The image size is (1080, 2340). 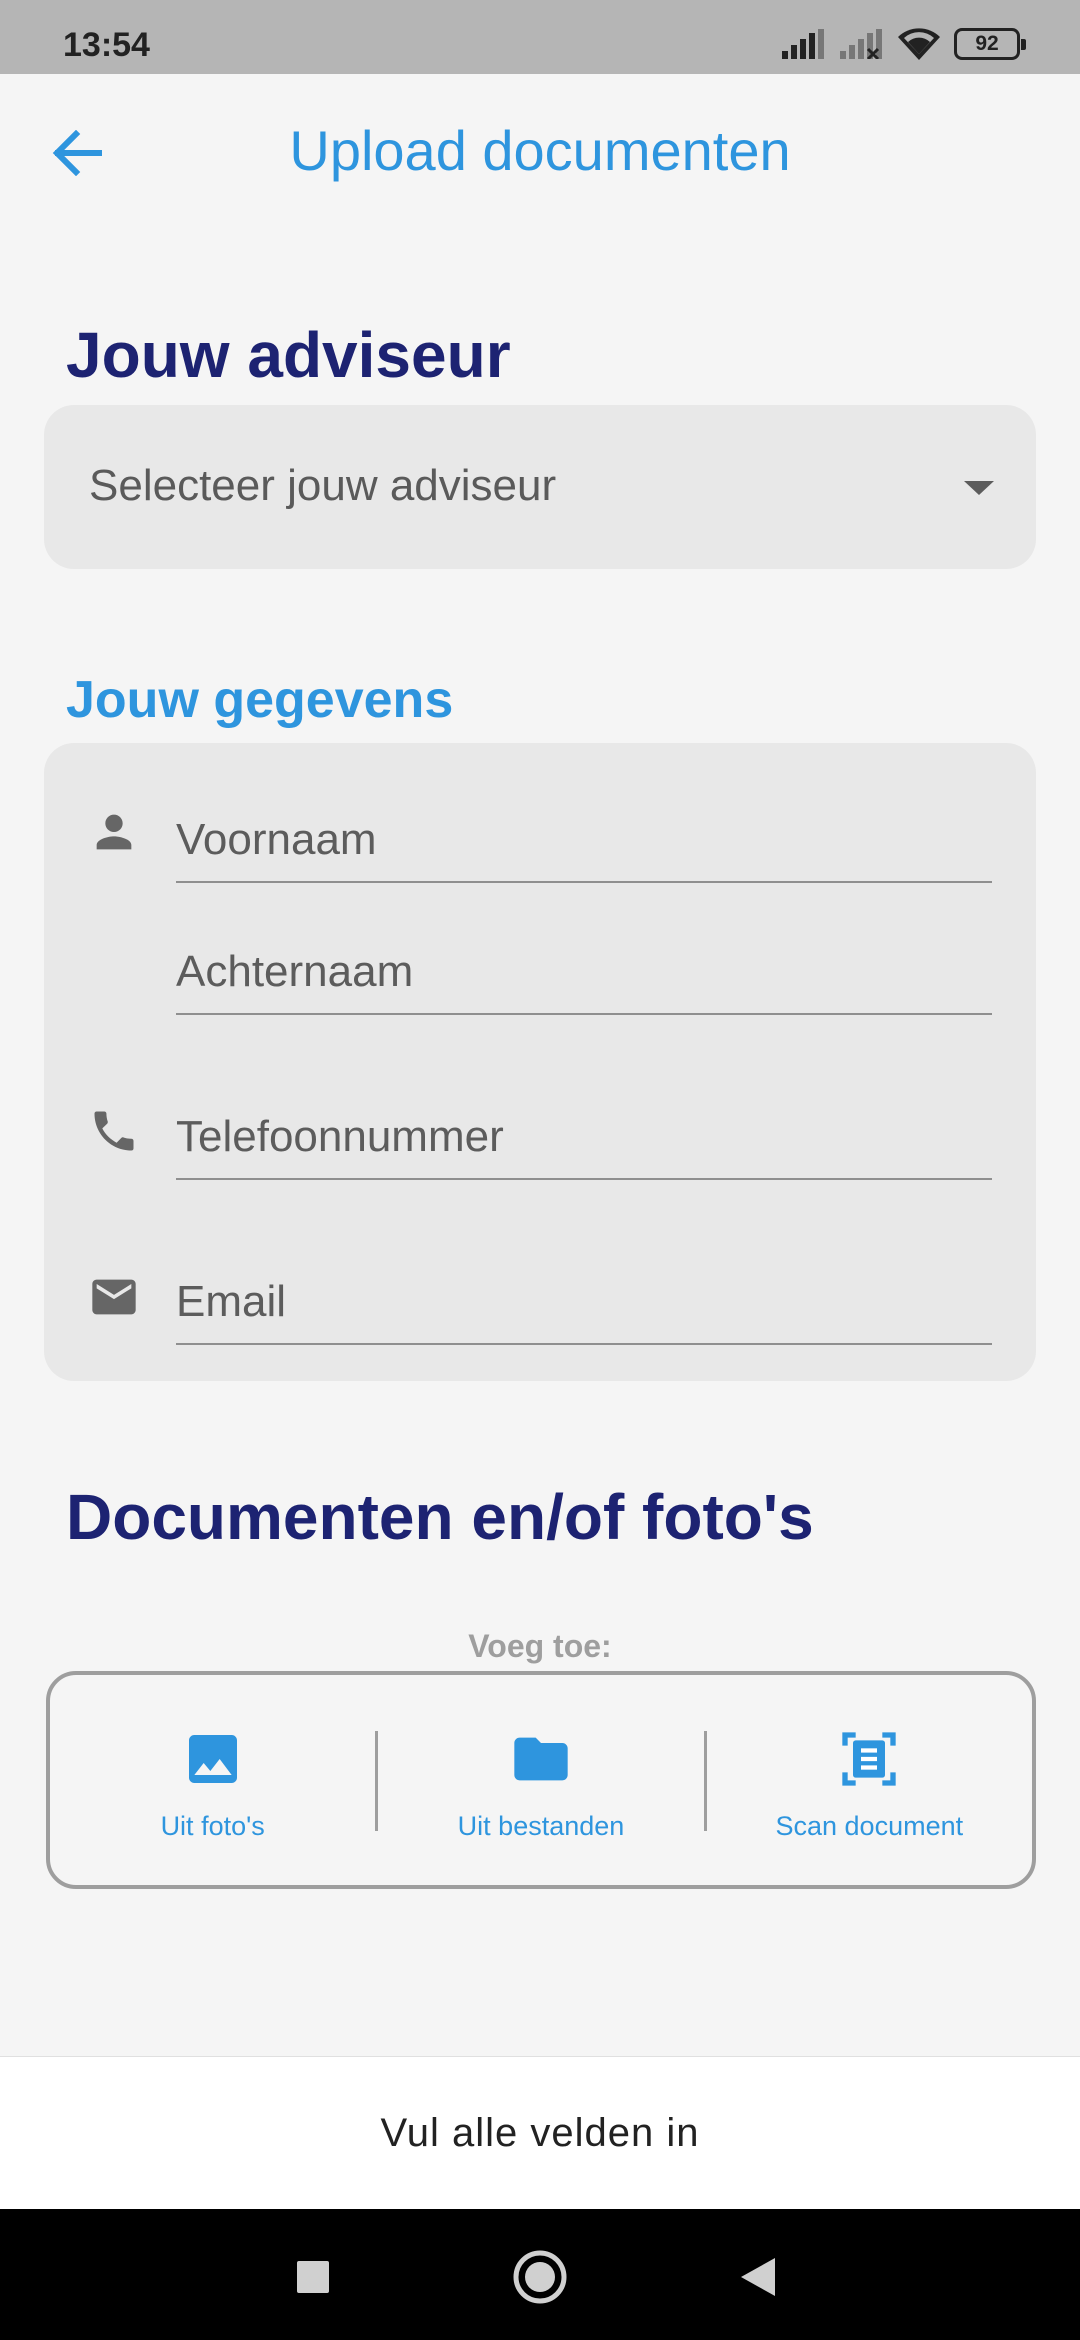 I want to click on home-button, so click(x=540, y=2277).